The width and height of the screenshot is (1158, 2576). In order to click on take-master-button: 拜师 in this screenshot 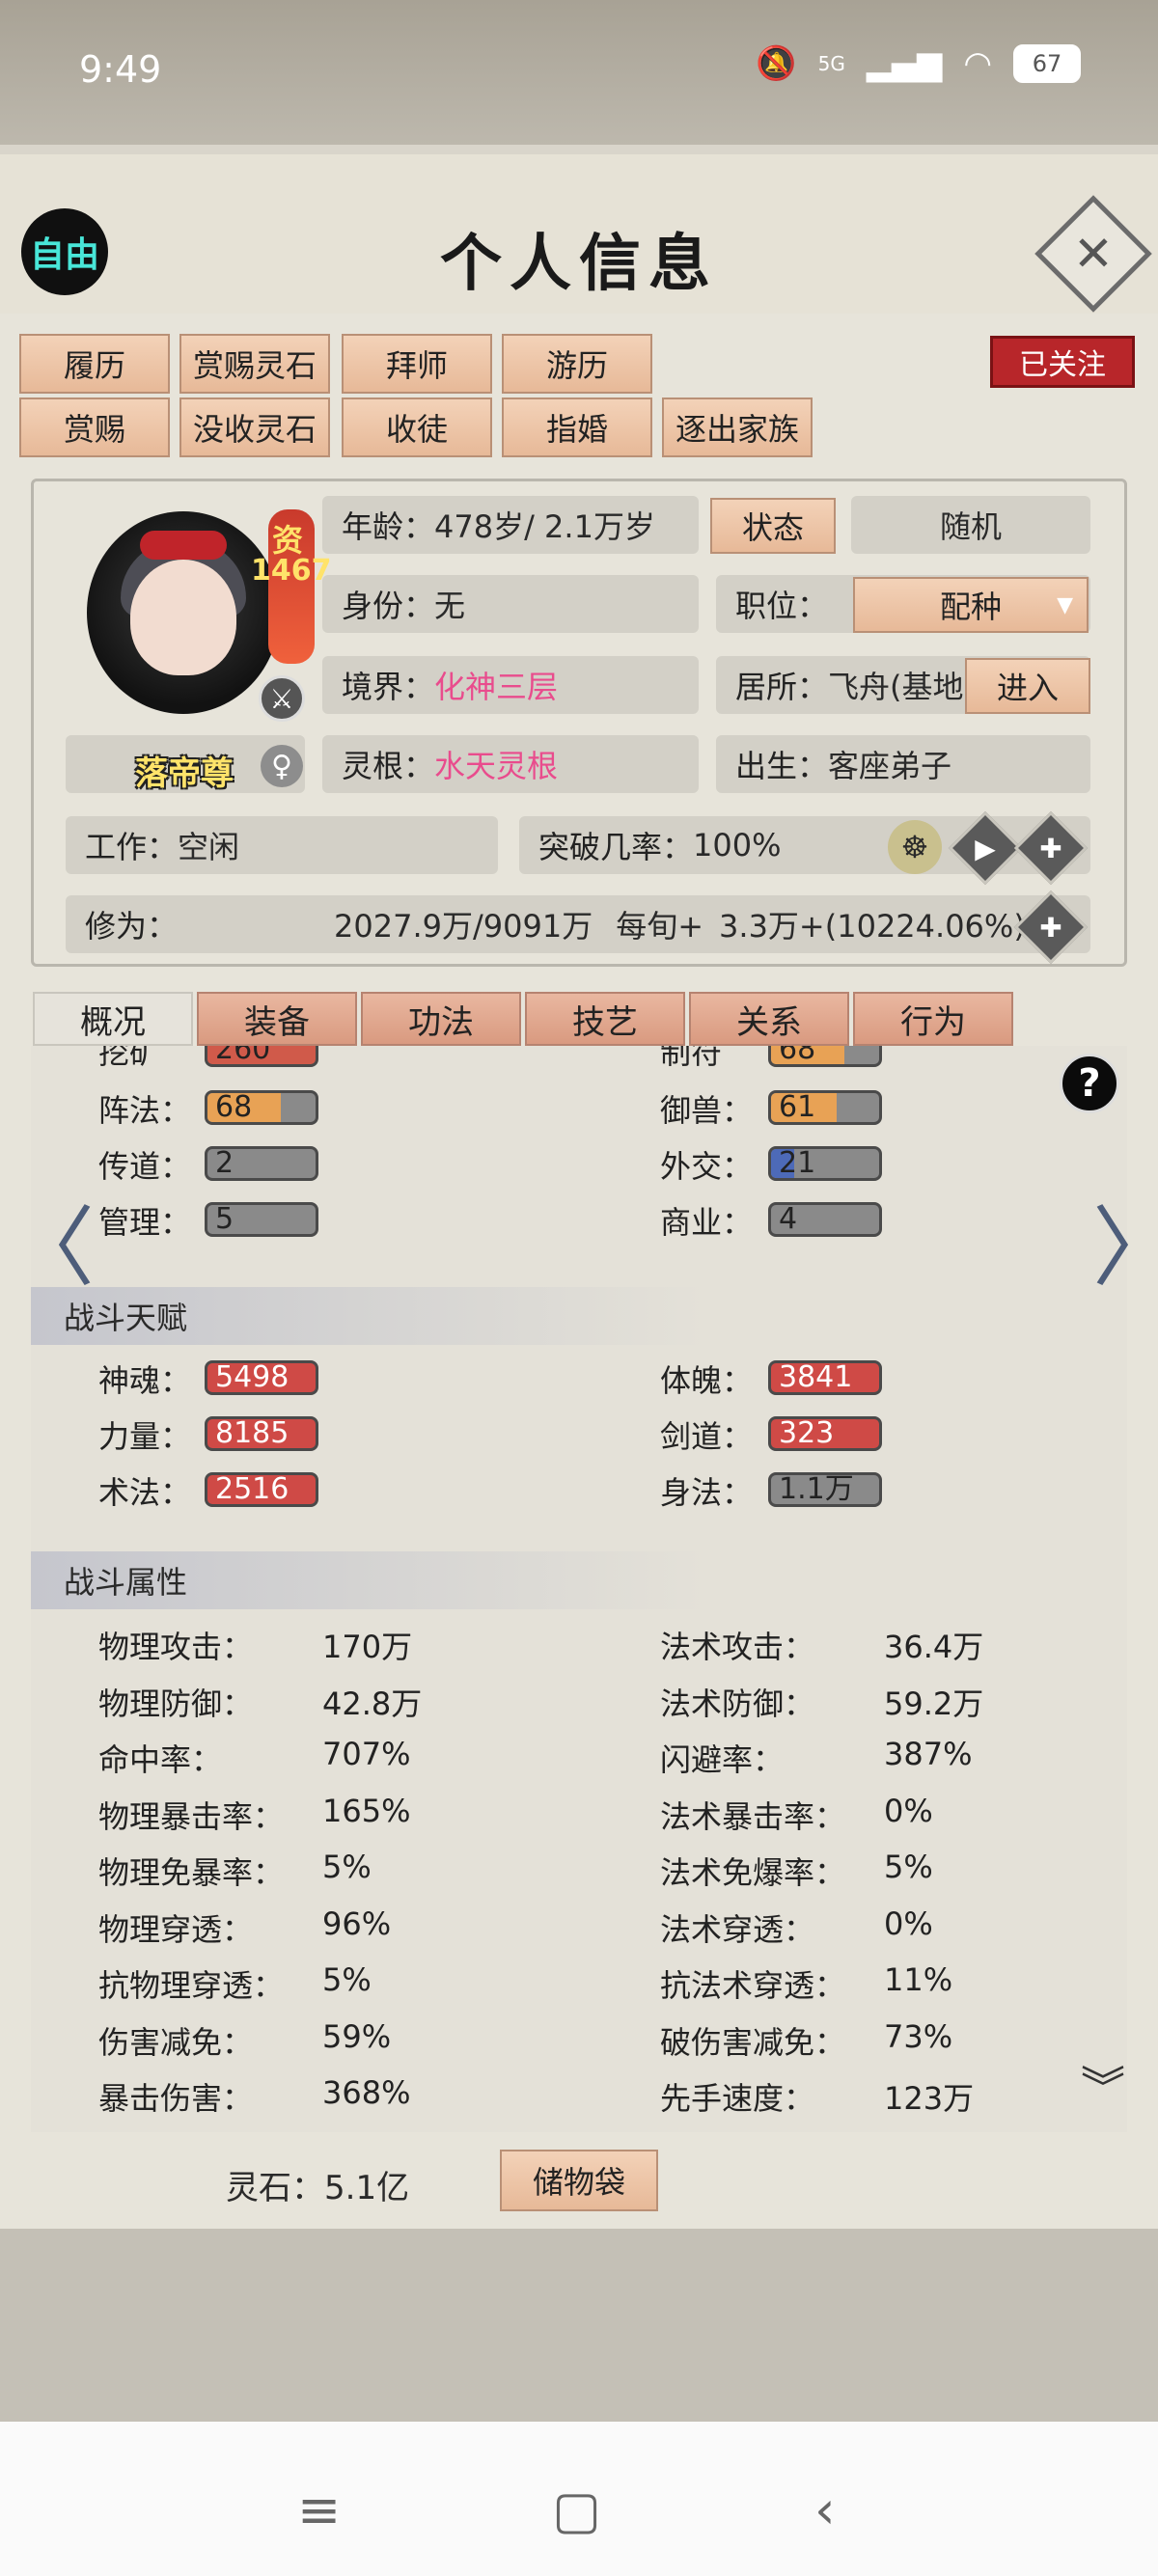, I will do `click(417, 364)`.